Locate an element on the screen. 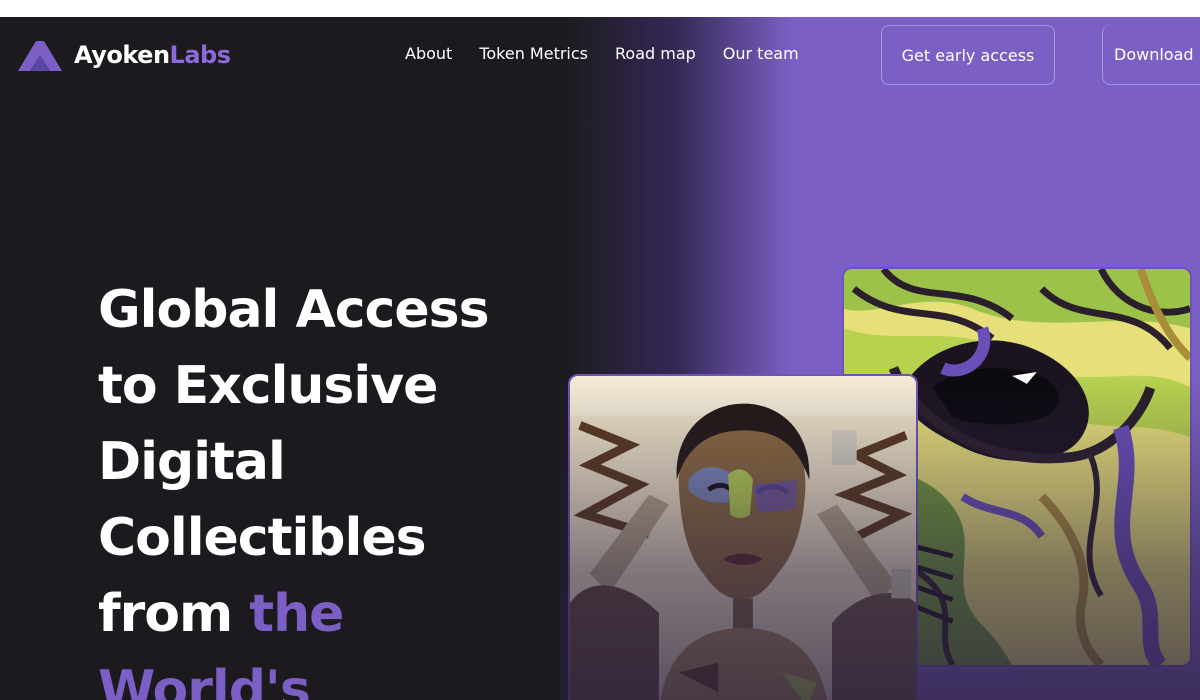  nav-item-our-team: Our team is located at coordinates (761, 53).